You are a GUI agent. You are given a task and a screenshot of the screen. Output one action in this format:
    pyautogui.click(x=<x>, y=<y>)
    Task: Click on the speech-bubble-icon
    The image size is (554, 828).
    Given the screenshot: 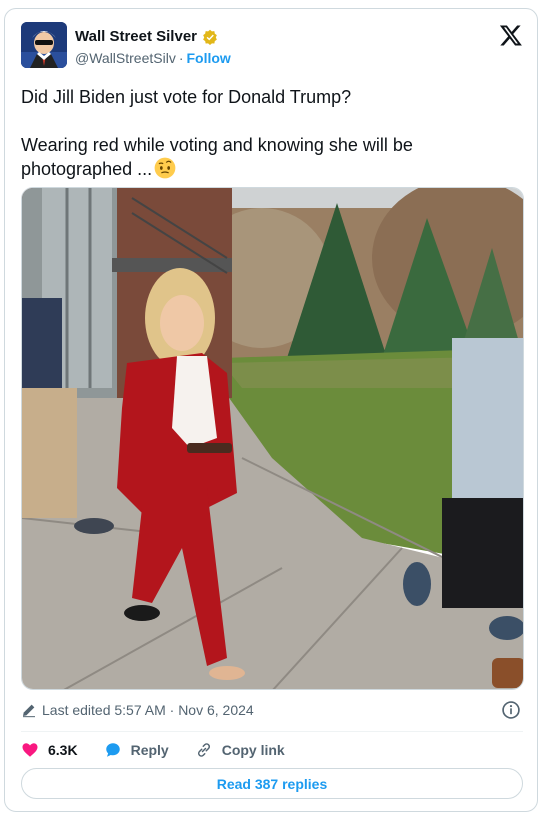 What is the action you would take?
    pyautogui.click(x=112, y=750)
    